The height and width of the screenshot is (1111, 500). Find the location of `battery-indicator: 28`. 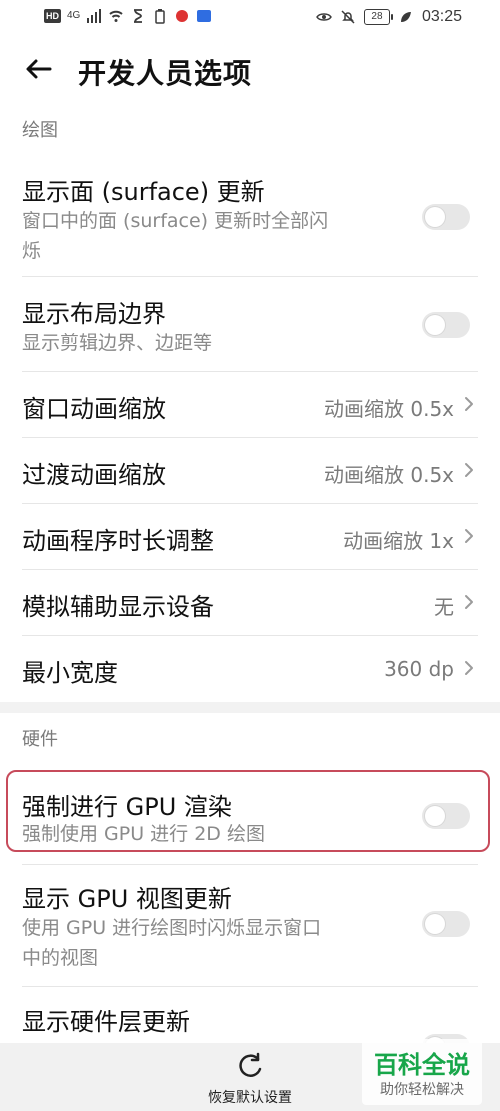

battery-indicator: 28 is located at coordinates (378, 17).